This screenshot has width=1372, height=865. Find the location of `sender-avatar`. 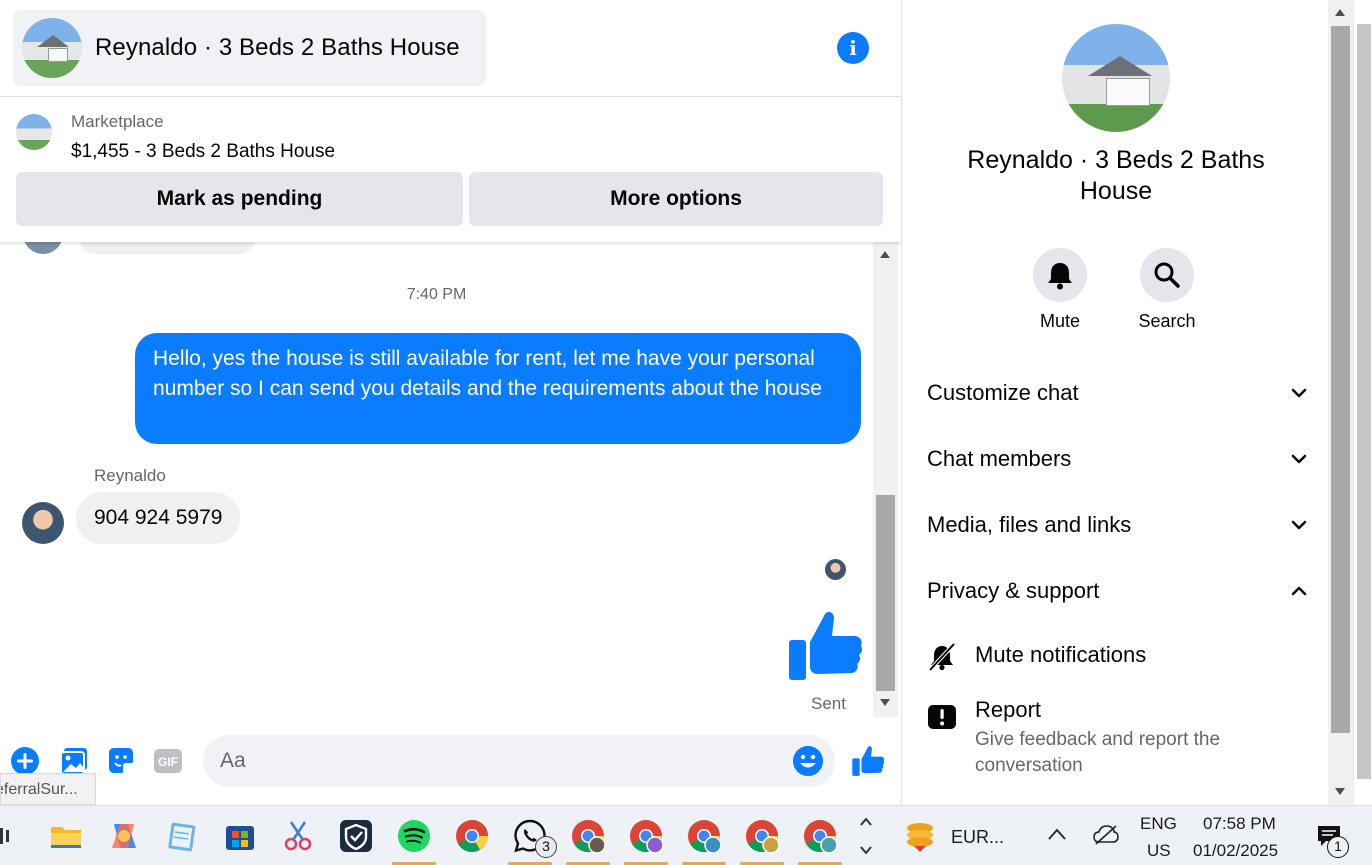

sender-avatar is located at coordinates (43, 523).